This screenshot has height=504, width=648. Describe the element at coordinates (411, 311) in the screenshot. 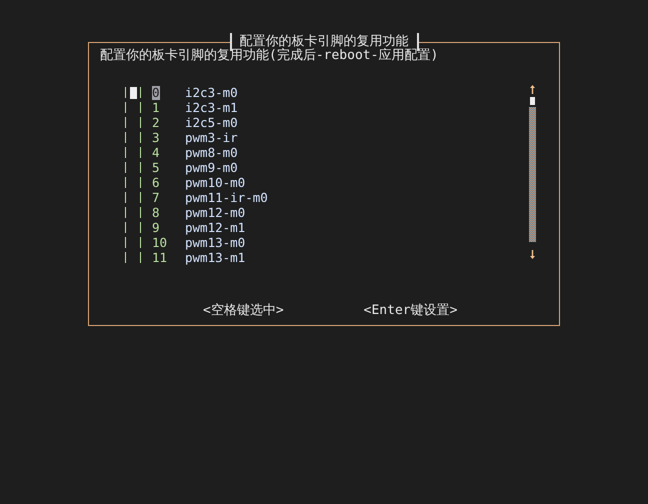

I see `dialog-button: <Enter键设置>` at that location.